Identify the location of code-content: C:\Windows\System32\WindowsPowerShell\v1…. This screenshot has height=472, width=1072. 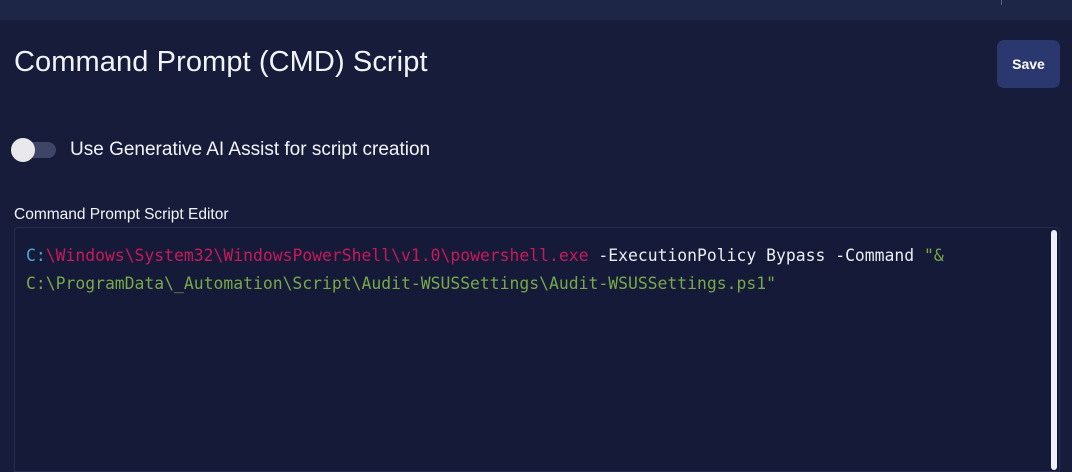
(531, 270).